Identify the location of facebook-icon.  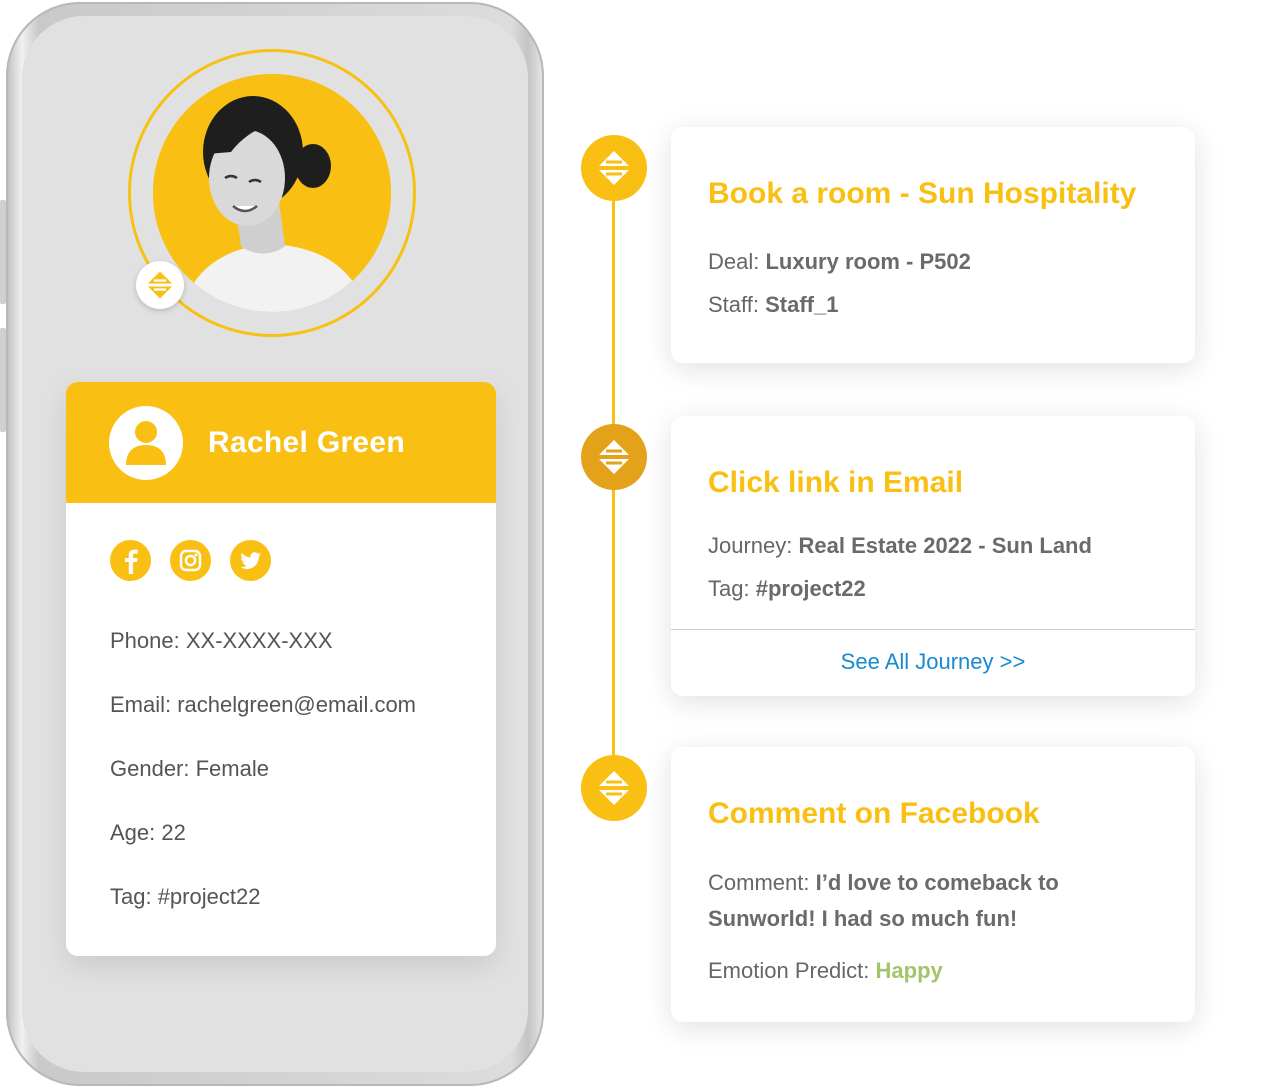
(130, 560).